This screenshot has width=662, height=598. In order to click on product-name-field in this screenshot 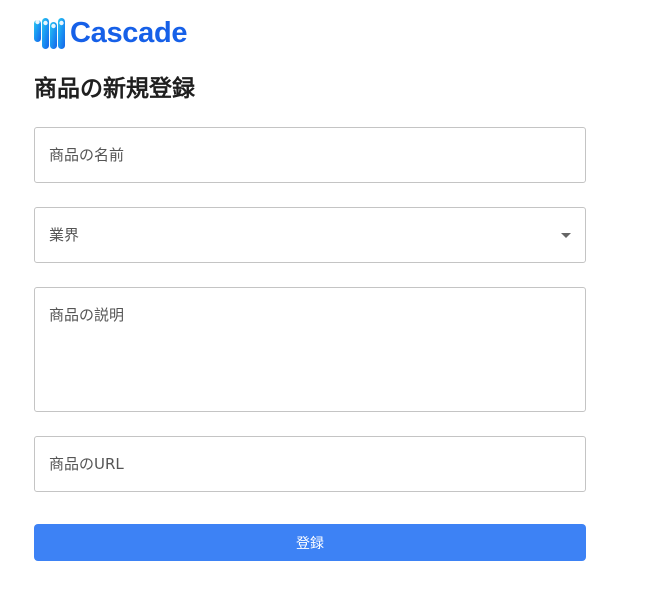, I will do `click(310, 155)`.